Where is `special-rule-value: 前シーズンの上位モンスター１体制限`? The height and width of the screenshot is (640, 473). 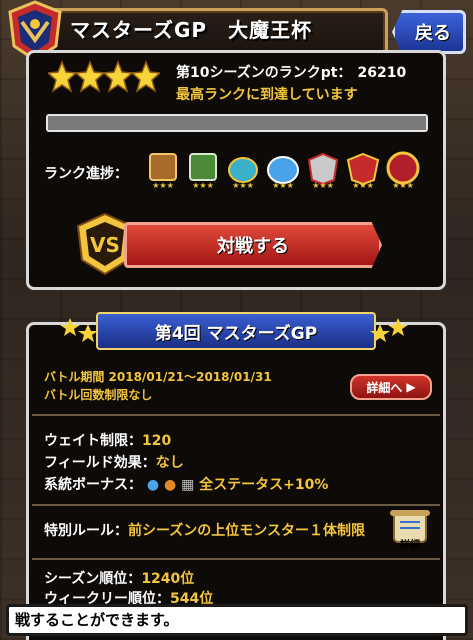
special-rule-value: 前シーズンの上位モンスター１体制限 is located at coordinates (247, 531).